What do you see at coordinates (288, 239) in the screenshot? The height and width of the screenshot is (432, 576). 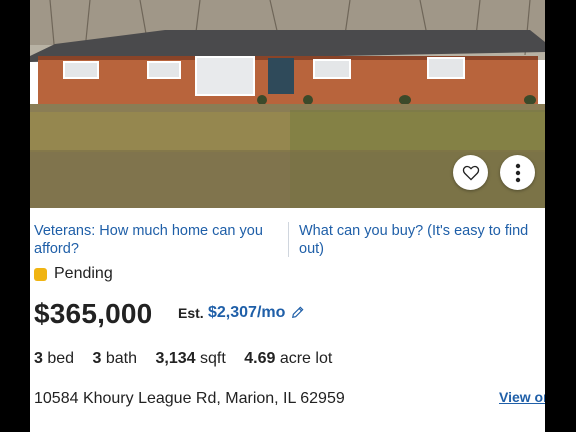 I see `promo-divider` at bounding box center [288, 239].